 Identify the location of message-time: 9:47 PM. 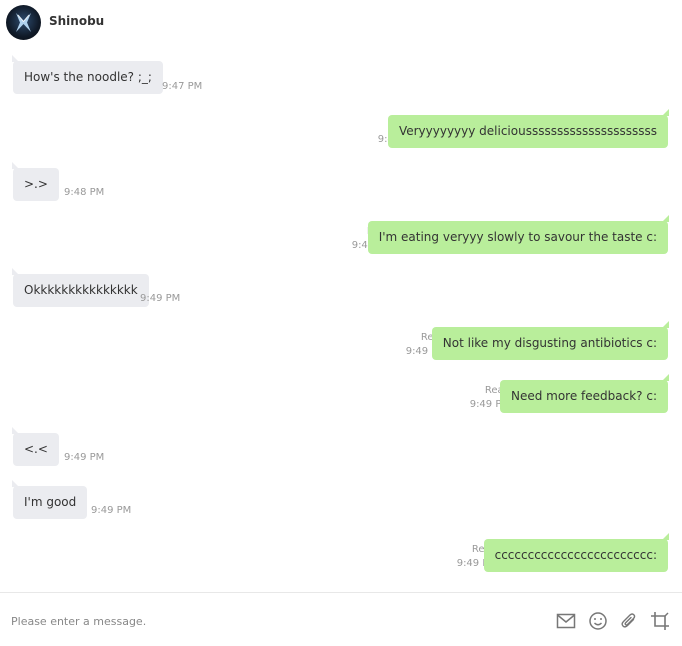
(182, 86).